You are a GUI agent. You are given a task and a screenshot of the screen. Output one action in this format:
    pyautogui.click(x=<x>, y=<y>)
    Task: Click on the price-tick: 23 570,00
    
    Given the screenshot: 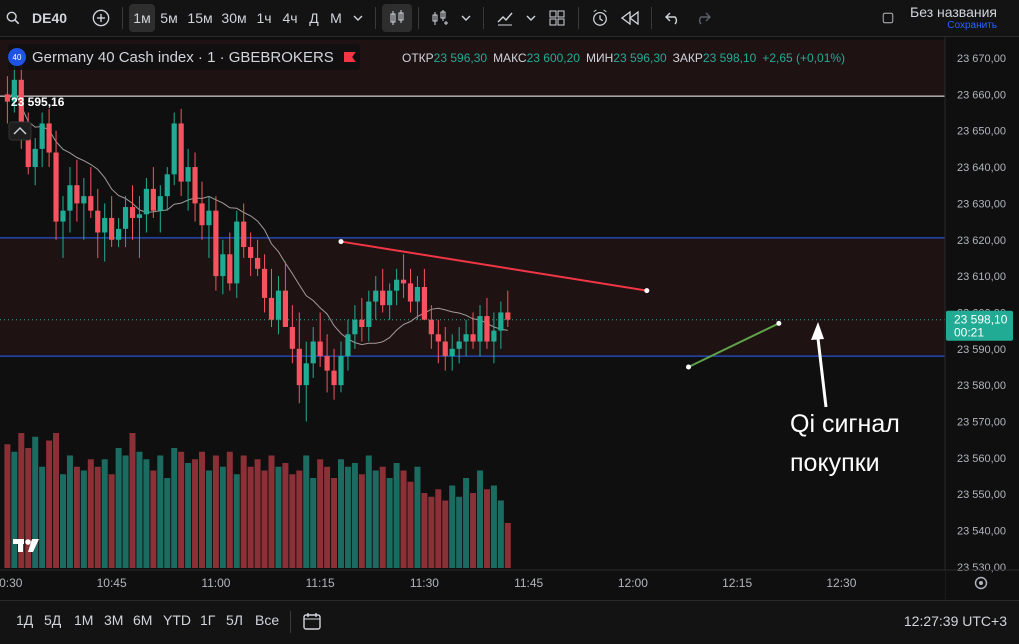 What is the action you would take?
    pyautogui.click(x=981, y=423)
    